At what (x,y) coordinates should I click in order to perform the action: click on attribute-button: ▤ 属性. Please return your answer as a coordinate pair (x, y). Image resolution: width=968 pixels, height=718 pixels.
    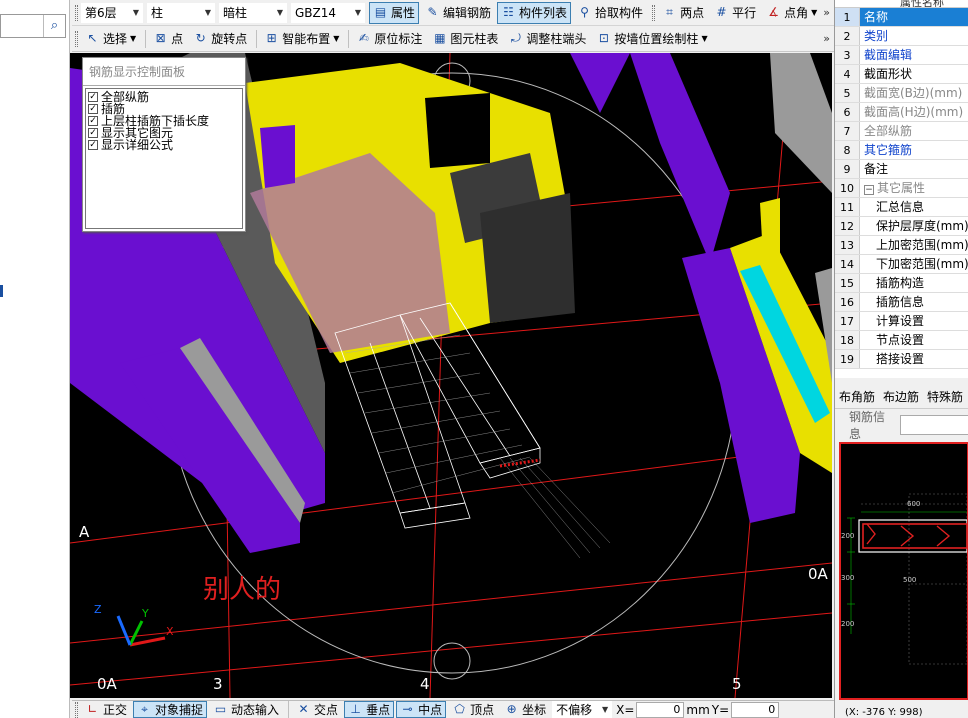
    Looking at the image, I should click on (394, 12).